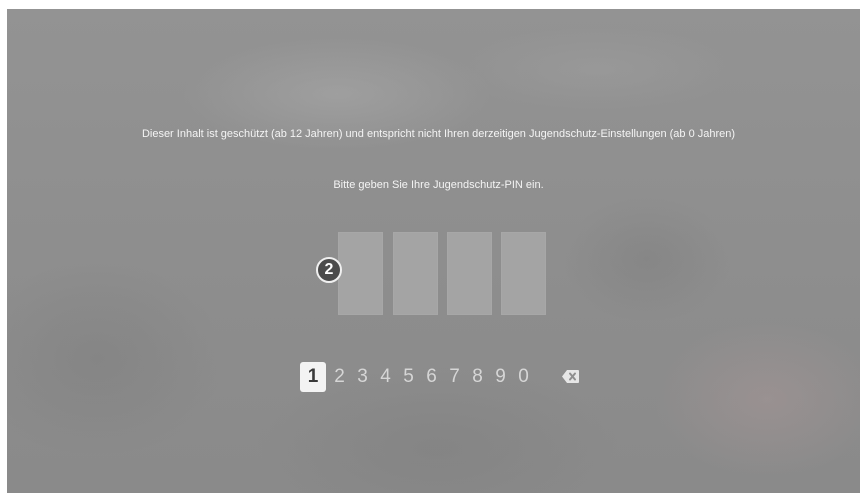  What do you see at coordinates (339, 377) in the screenshot?
I see `keypad-digit-2: 2` at bounding box center [339, 377].